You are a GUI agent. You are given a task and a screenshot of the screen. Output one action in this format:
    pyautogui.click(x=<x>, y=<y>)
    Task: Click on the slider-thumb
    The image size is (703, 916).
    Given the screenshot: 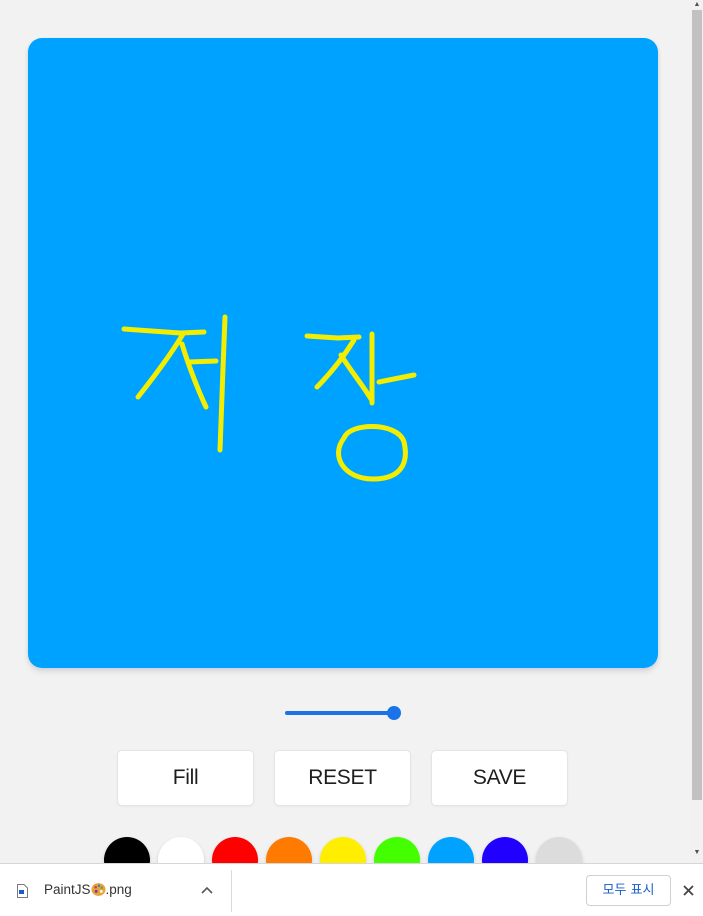 What is the action you would take?
    pyautogui.click(x=394, y=713)
    